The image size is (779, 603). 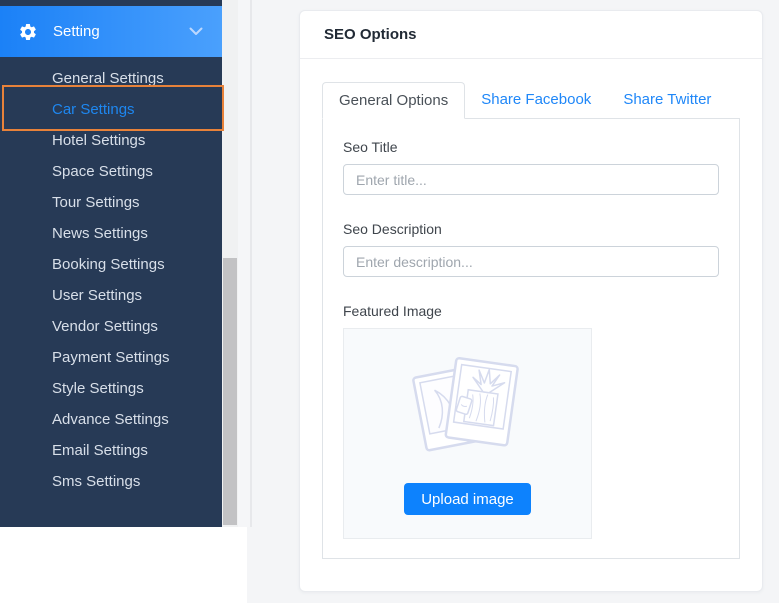 I want to click on sidebar-item-email-settings: Email Settings, so click(x=111, y=450).